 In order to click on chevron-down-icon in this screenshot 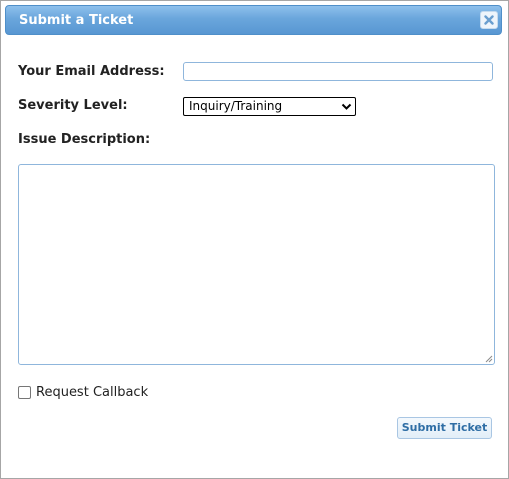, I will do `click(346, 106)`.